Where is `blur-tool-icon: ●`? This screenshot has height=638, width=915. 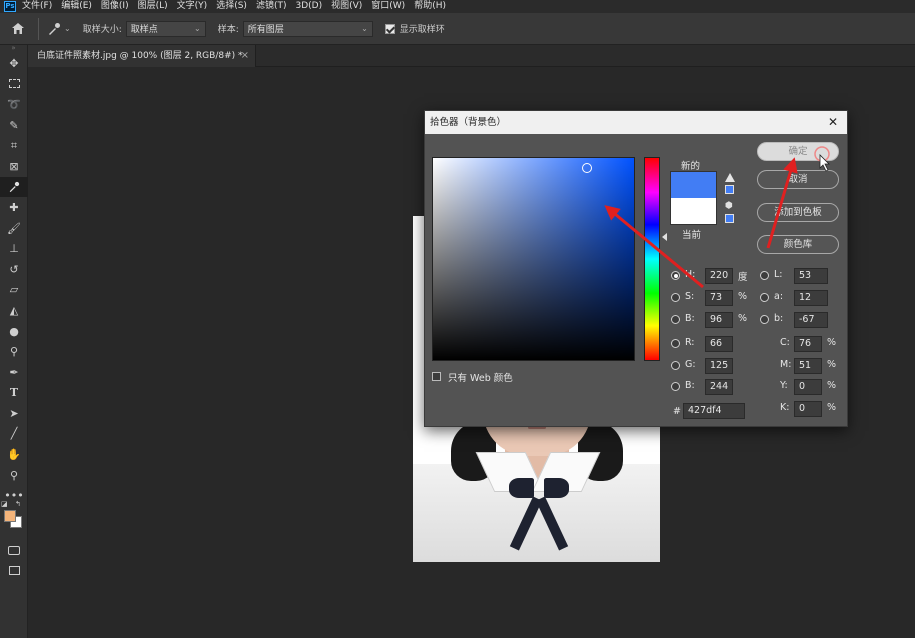
blur-tool-icon: ● is located at coordinates (14, 331).